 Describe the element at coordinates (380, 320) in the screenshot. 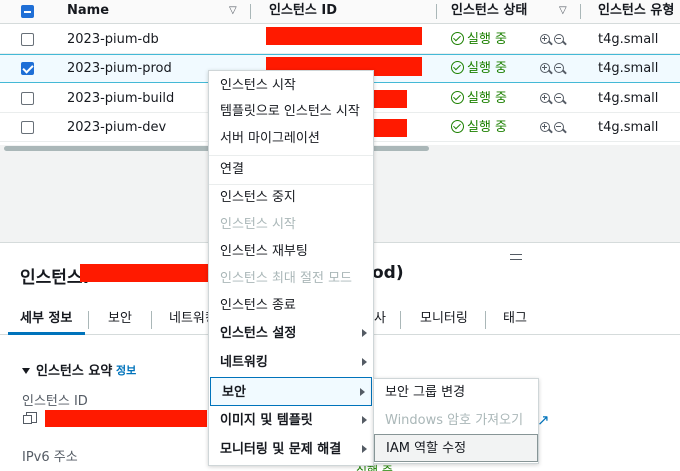

I see `tab-storage: 사` at that location.